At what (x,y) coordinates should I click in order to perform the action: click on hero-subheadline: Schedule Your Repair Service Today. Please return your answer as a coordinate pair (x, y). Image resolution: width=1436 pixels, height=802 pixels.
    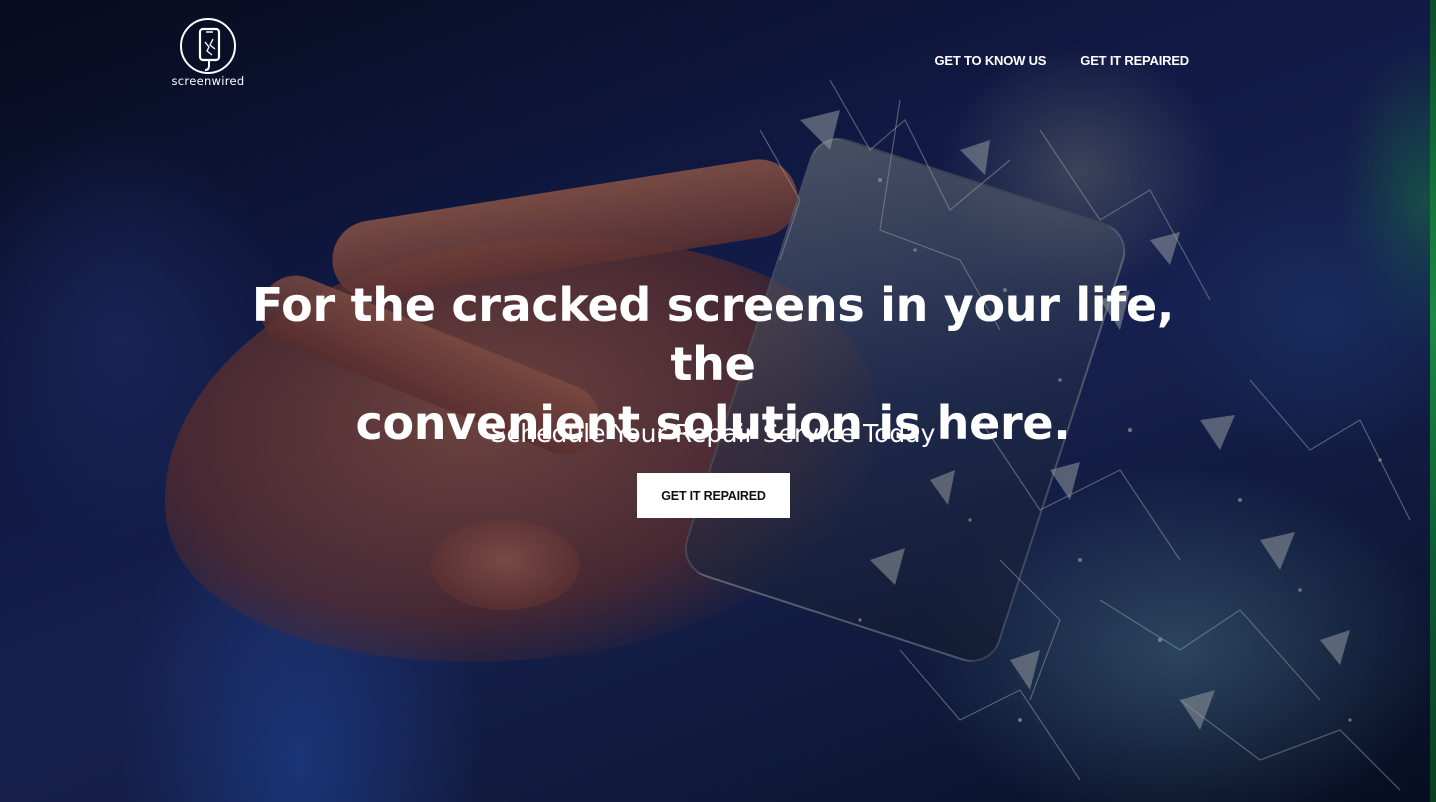
    Looking at the image, I should click on (713, 433).